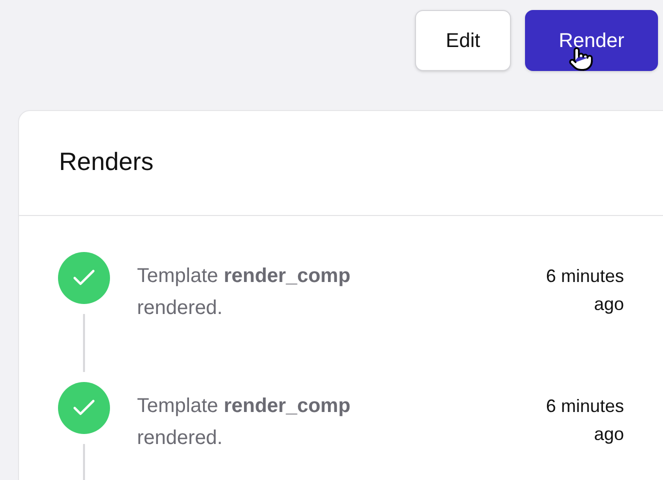 The height and width of the screenshot is (480, 663). Describe the element at coordinates (591, 40) in the screenshot. I see `render-button: Render` at that location.